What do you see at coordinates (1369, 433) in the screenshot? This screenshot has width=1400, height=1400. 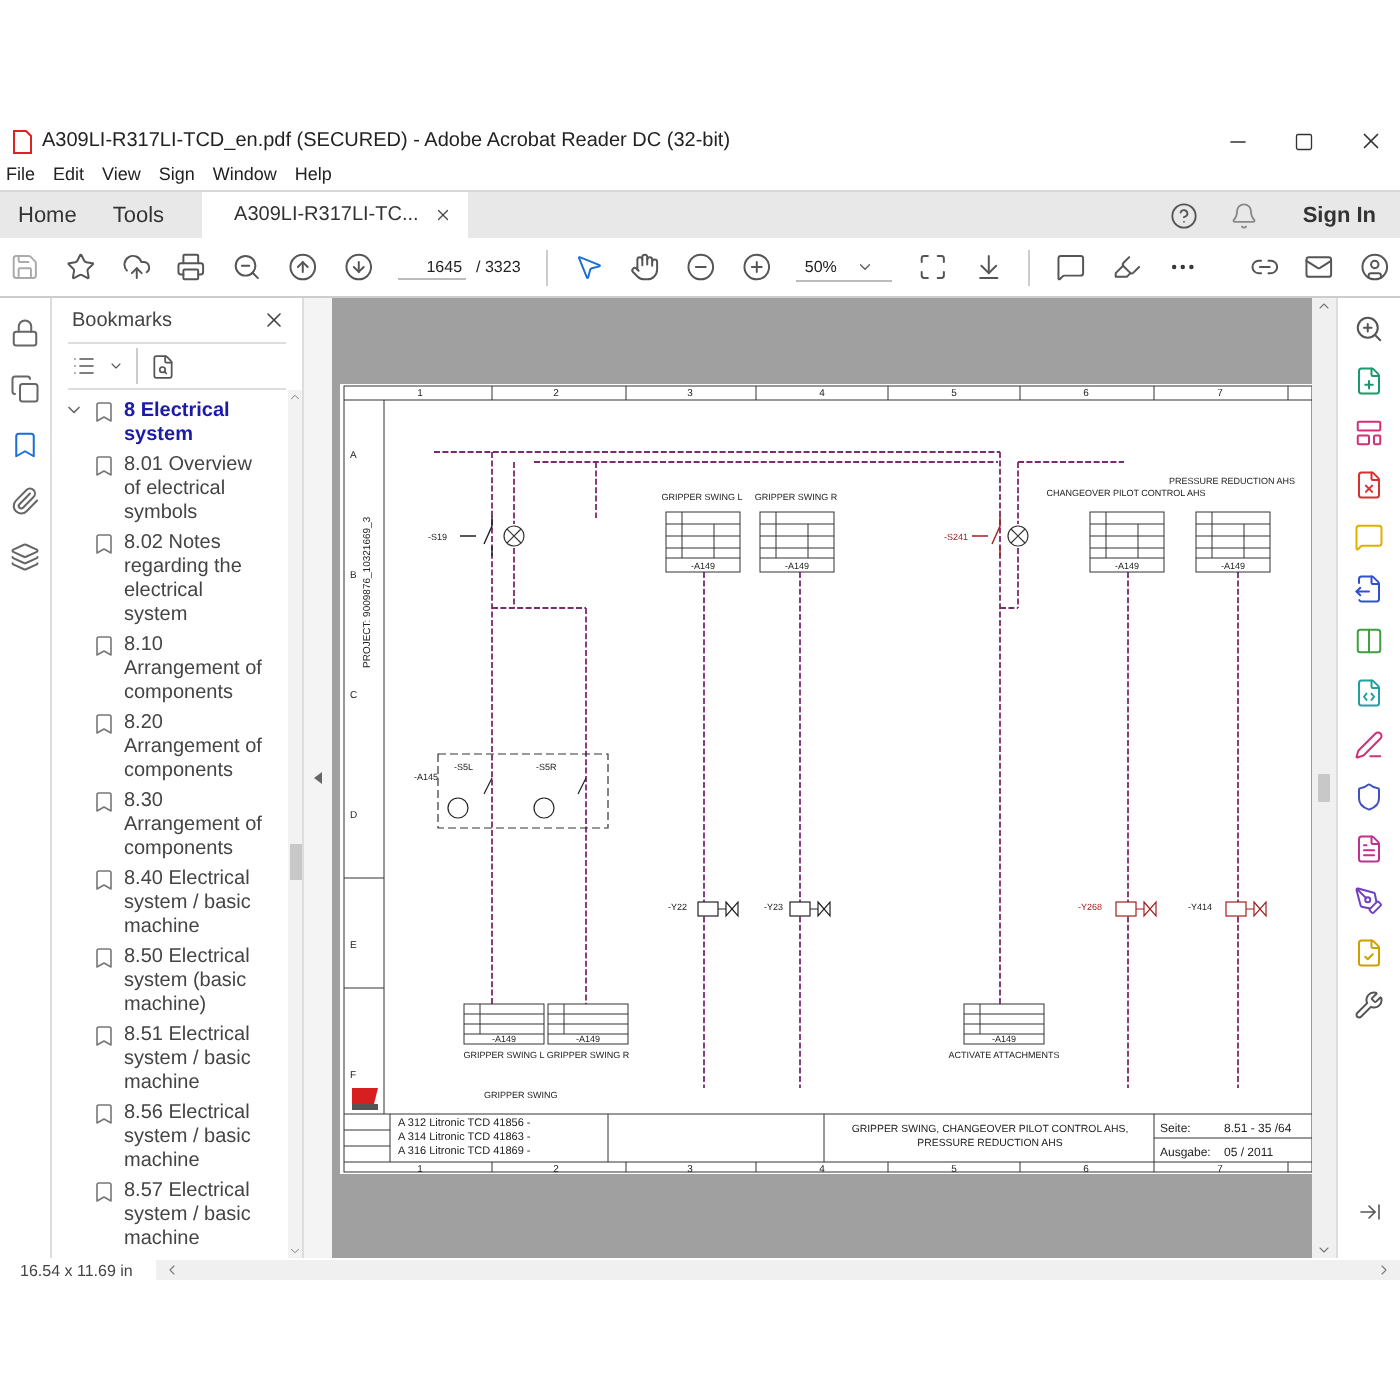 I see `layout-icon` at bounding box center [1369, 433].